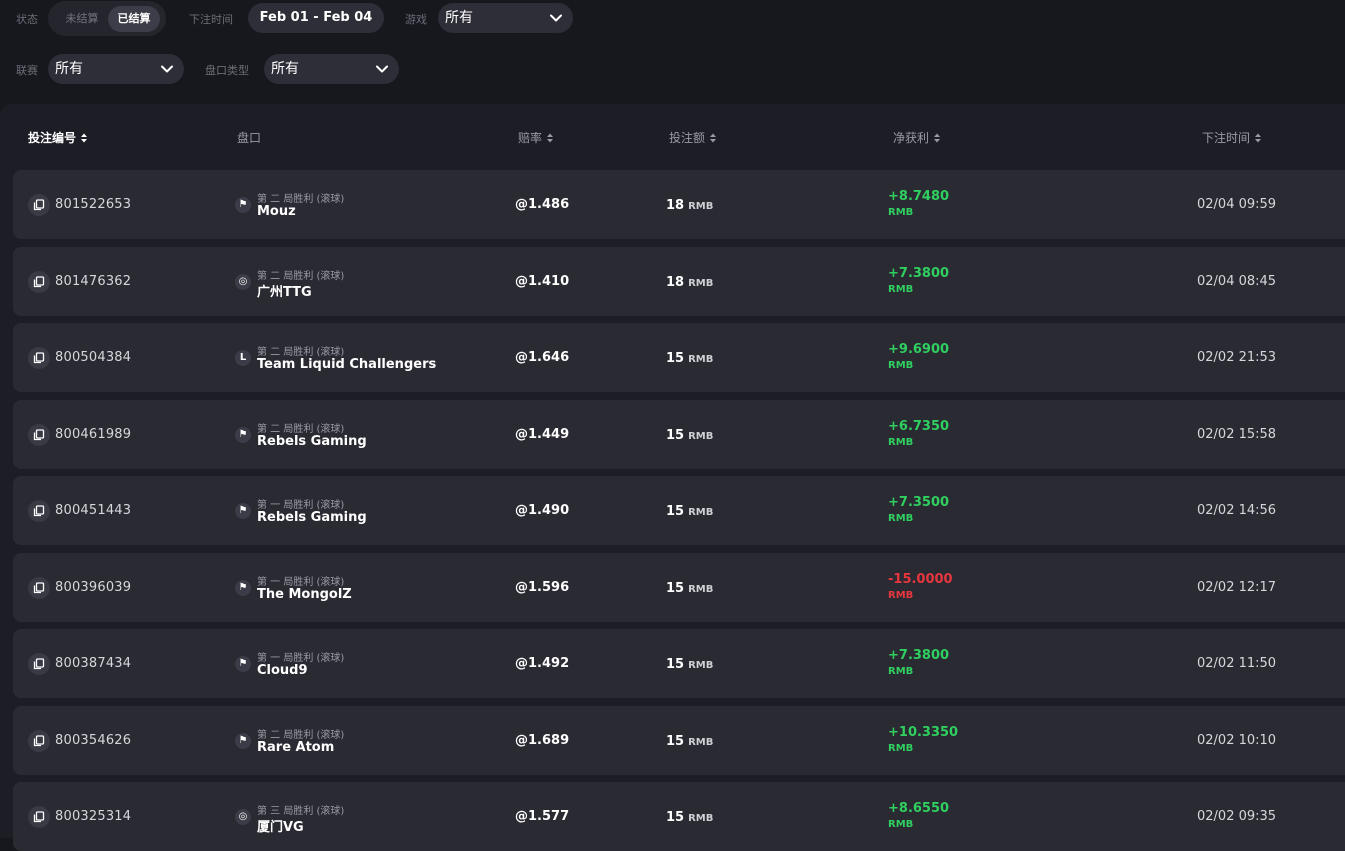 Image resolution: width=1345 pixels, height=851 pixels. What do you see at coordinates (27, 70) in the screenshot?
I see `league-label: 联赛` at bounding box center [27, 70].